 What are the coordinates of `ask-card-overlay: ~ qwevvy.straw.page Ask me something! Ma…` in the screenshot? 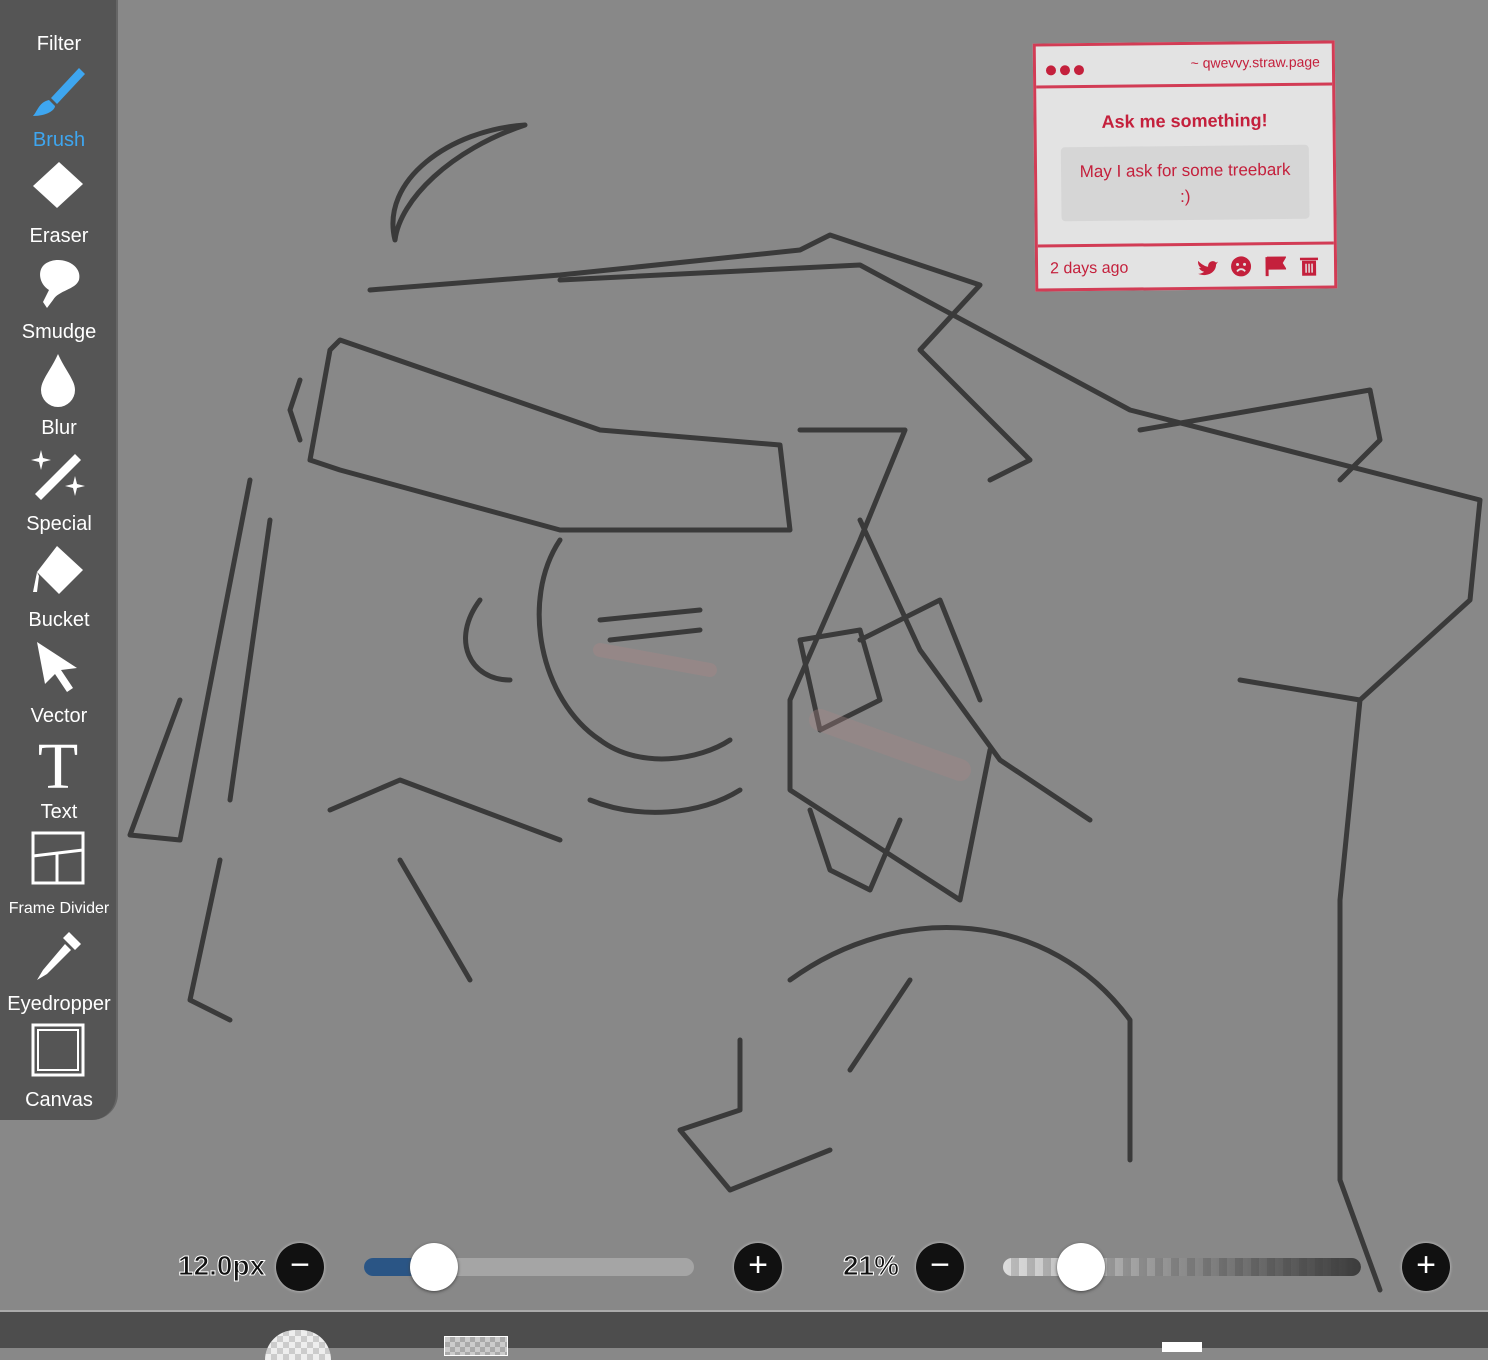 It's located at (1185, 166).